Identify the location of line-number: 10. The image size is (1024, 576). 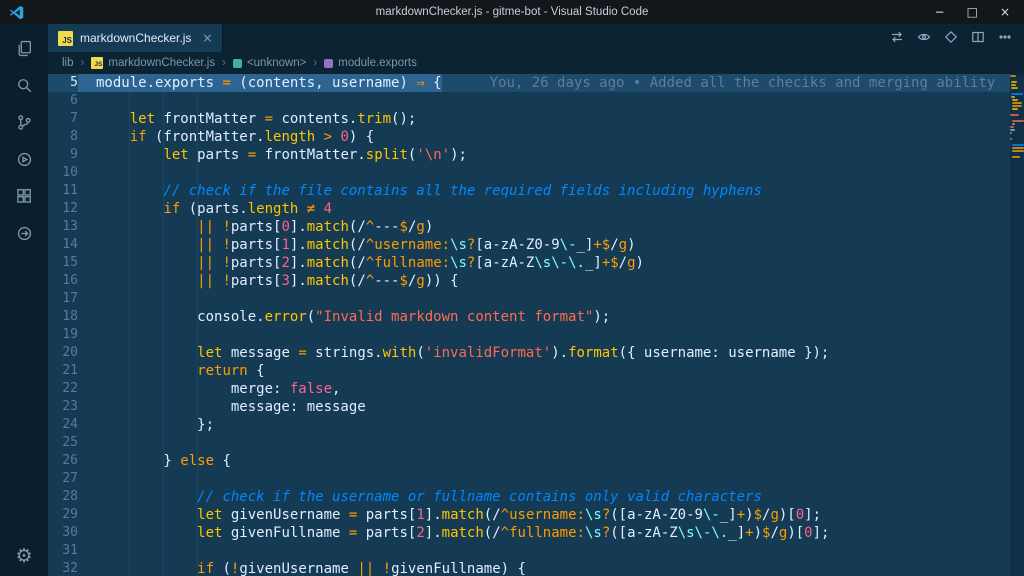
(70, 172).